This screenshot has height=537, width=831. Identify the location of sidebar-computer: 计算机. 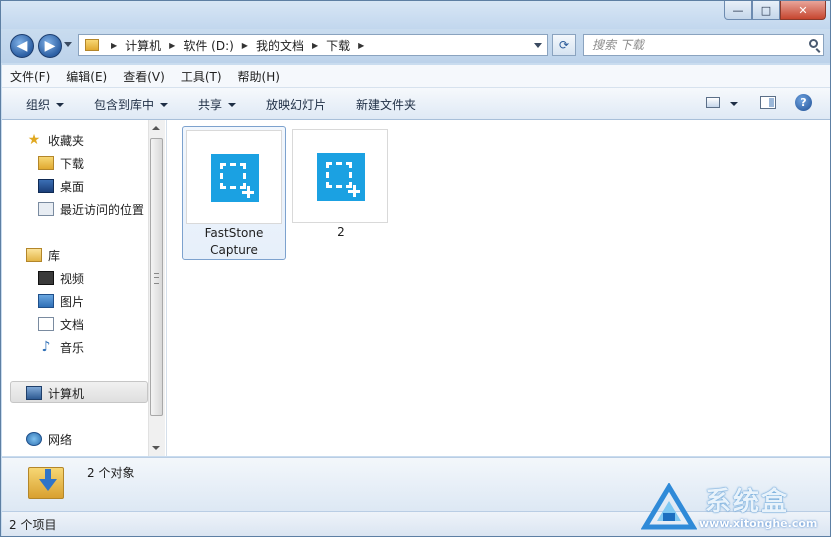
(55, 393).